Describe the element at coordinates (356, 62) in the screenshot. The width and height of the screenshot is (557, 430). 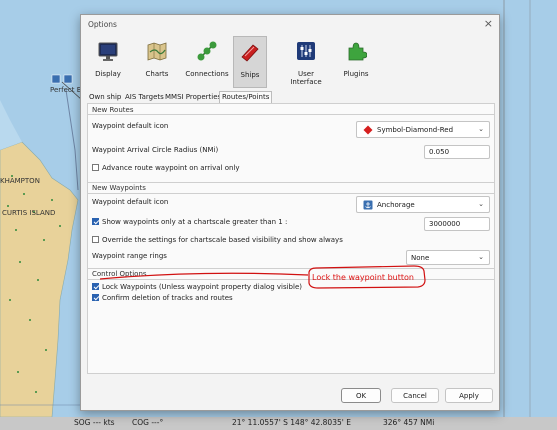
I see `toolbar-plugins: Plugins` at that location.